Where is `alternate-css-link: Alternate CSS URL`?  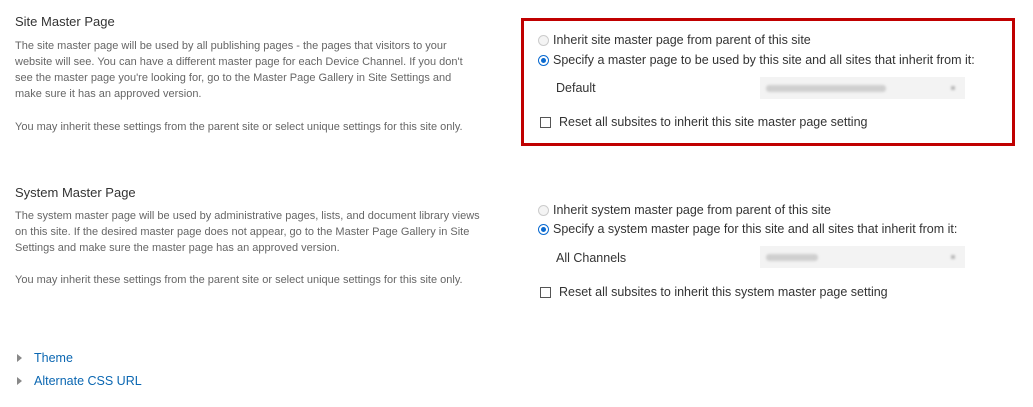 alternate-css-link: Alternate CSS URL is located at coordinates (79, 381).